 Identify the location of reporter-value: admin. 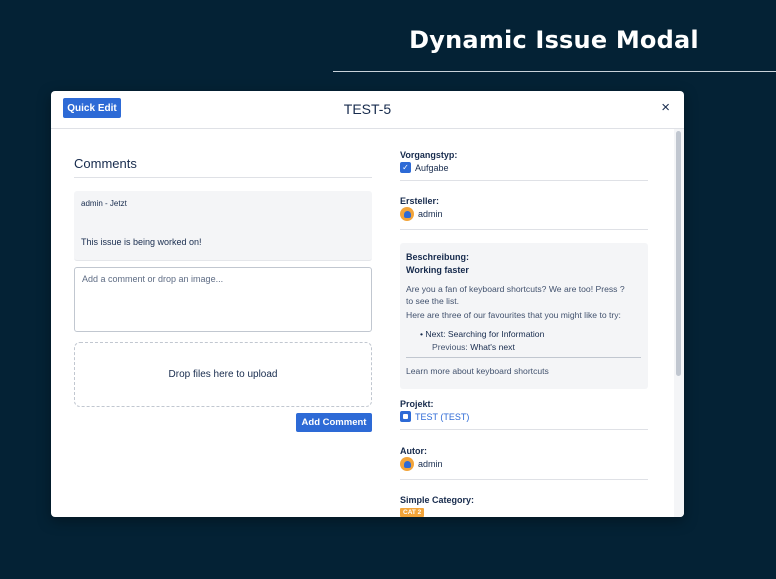
(421, 214).